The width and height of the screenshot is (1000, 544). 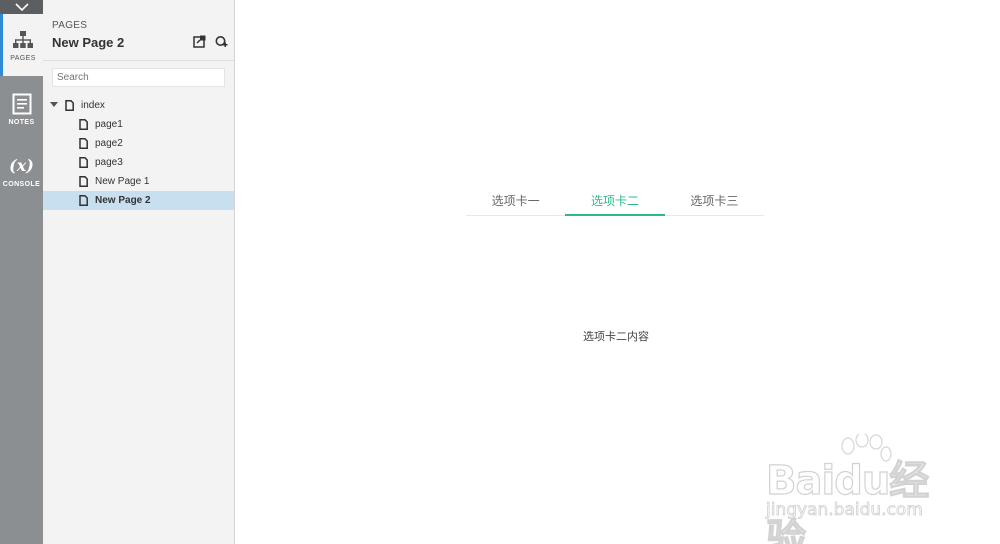 I want to click on expand-caret-icon, so click(x=54, y=104).